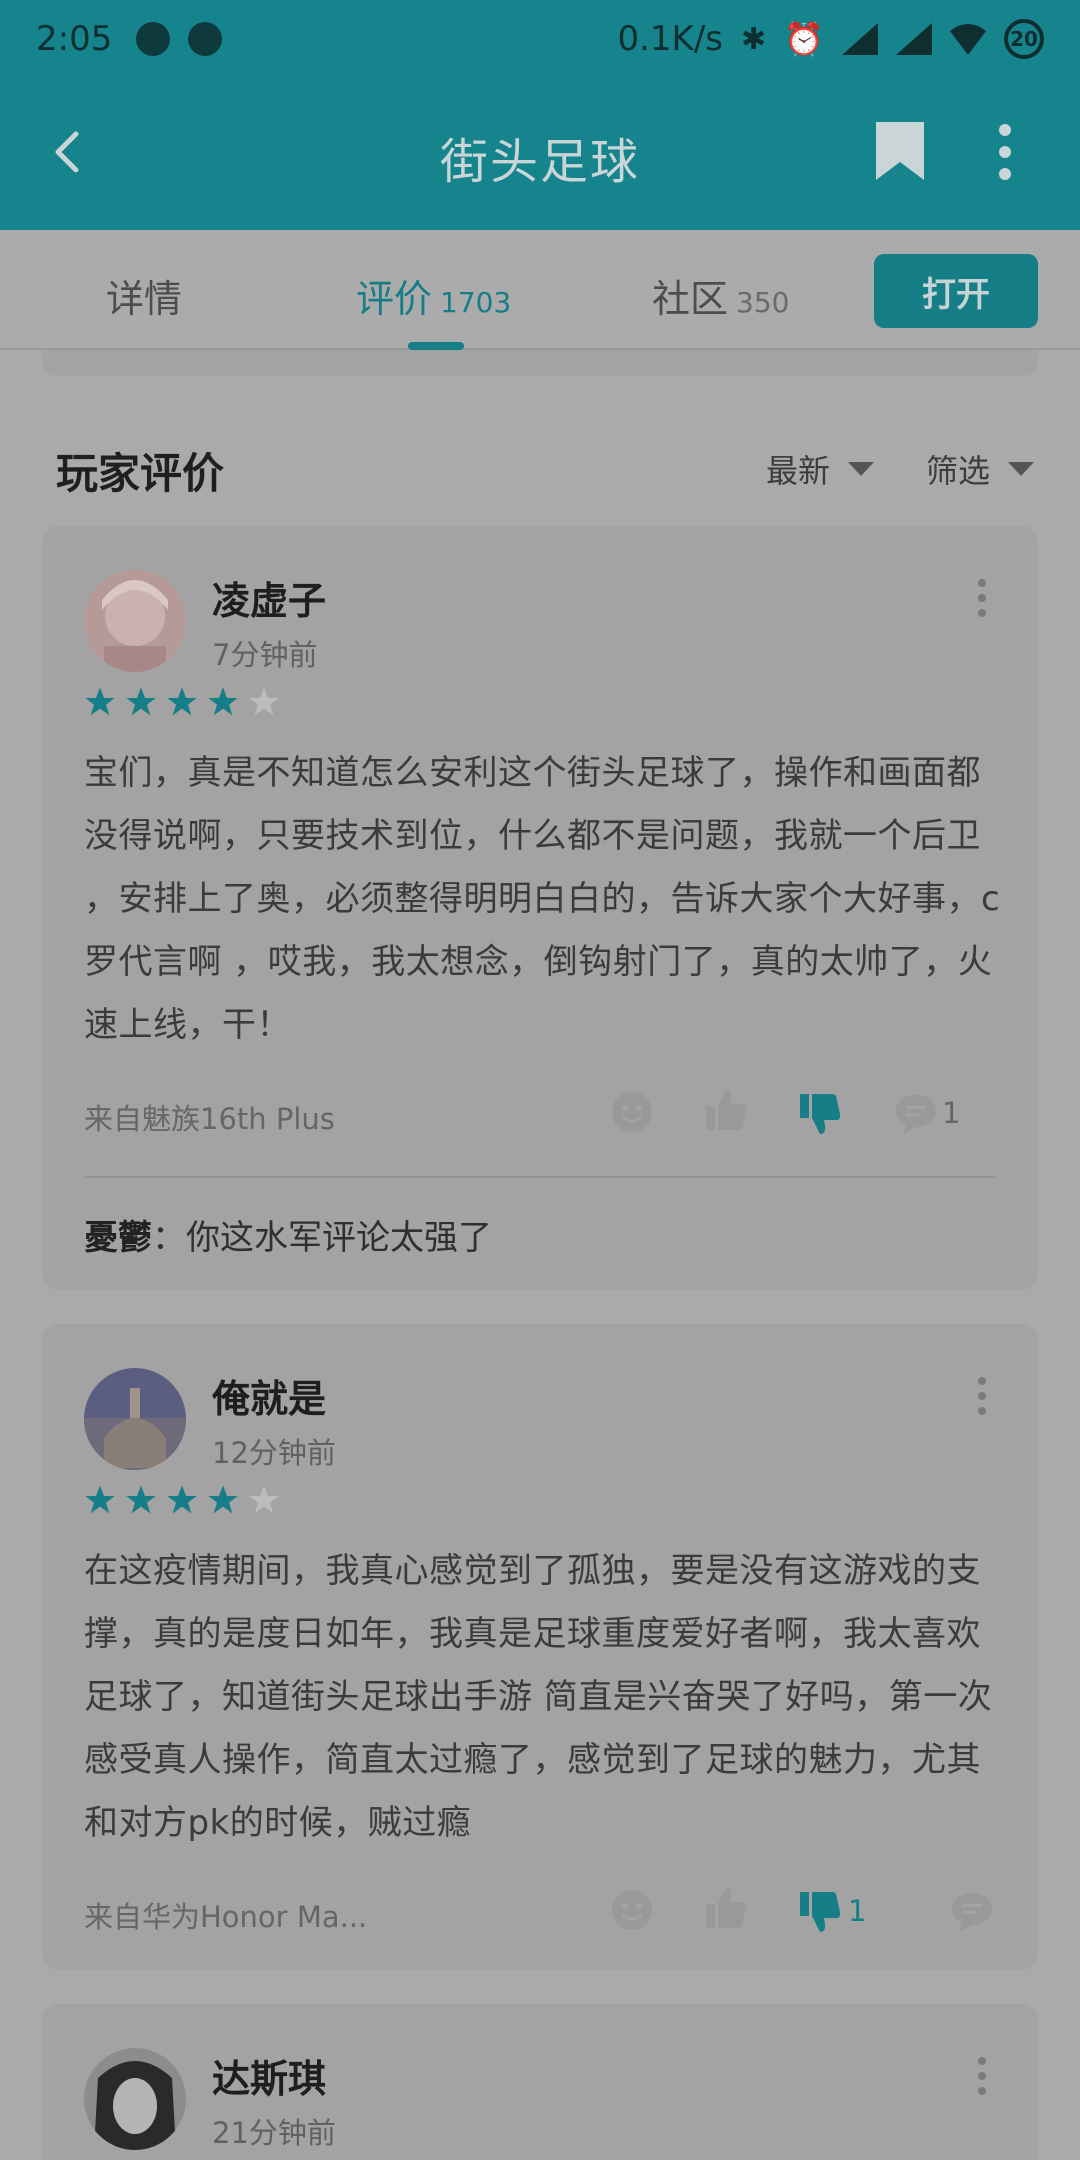  What do you see at coordinates (394, 299) in the screenshot?
I see `tab-label: 评价` at bounding box center [394, 299].